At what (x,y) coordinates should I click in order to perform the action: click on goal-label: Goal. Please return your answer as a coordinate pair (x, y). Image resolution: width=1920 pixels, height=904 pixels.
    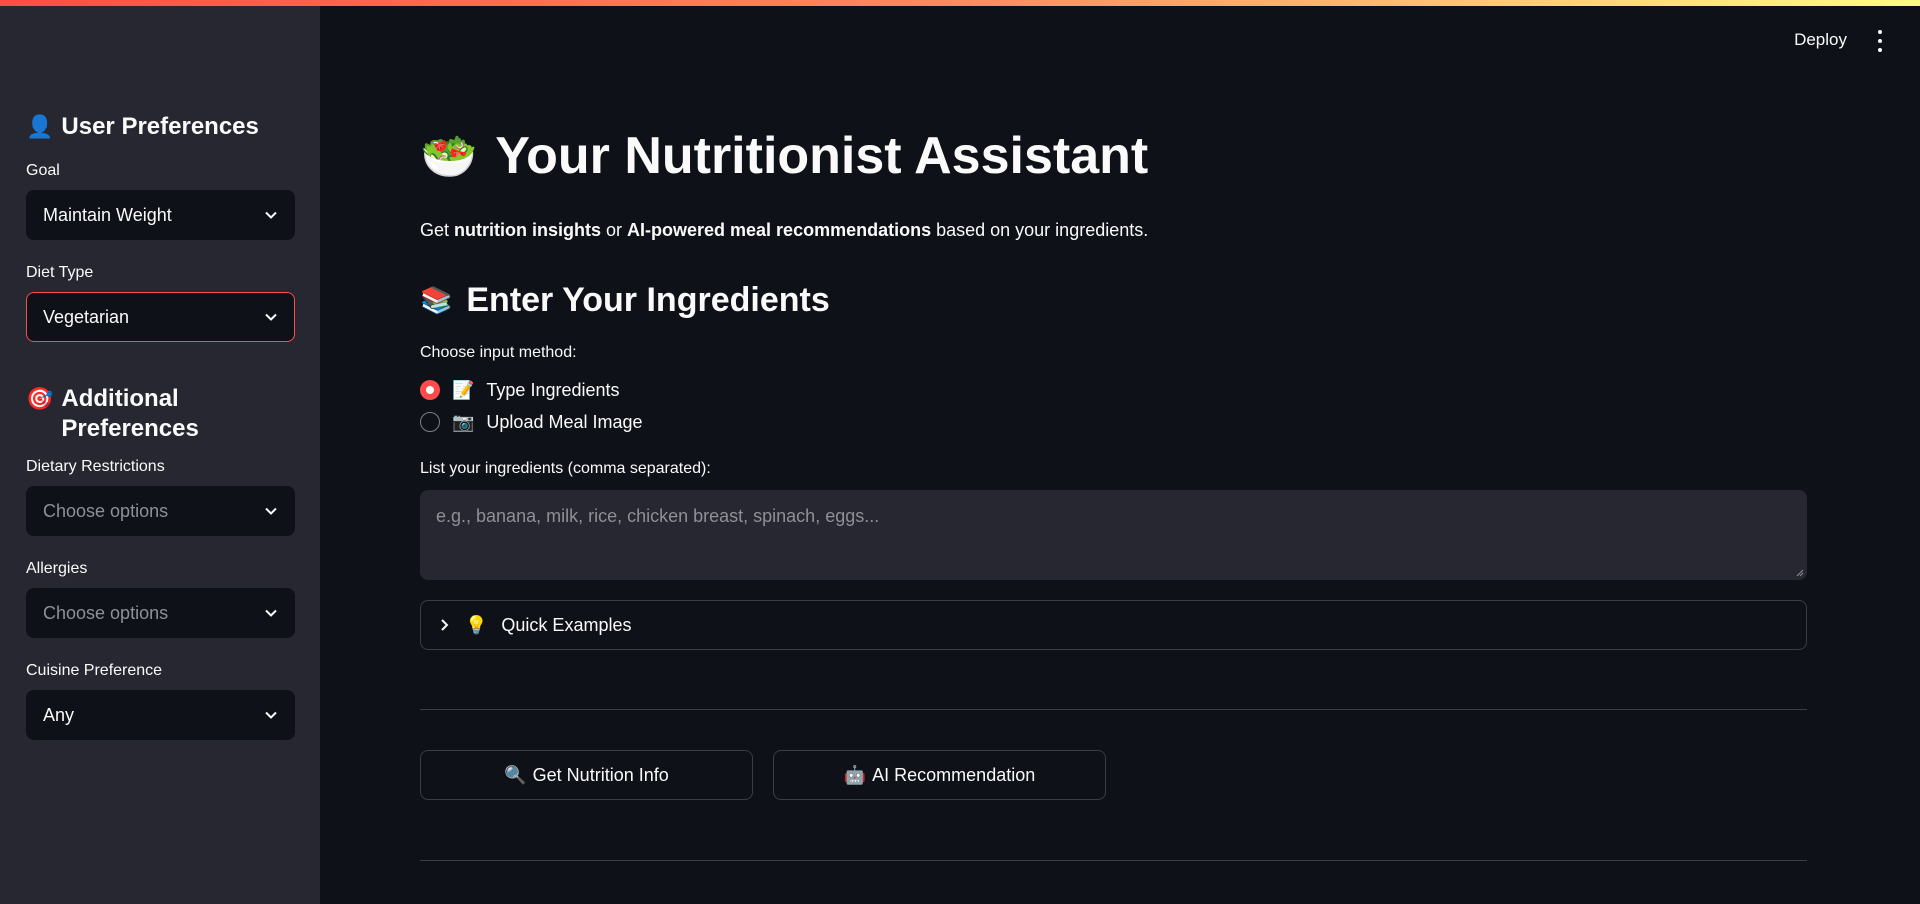
    Looking at the image, I should click on (43, 170).